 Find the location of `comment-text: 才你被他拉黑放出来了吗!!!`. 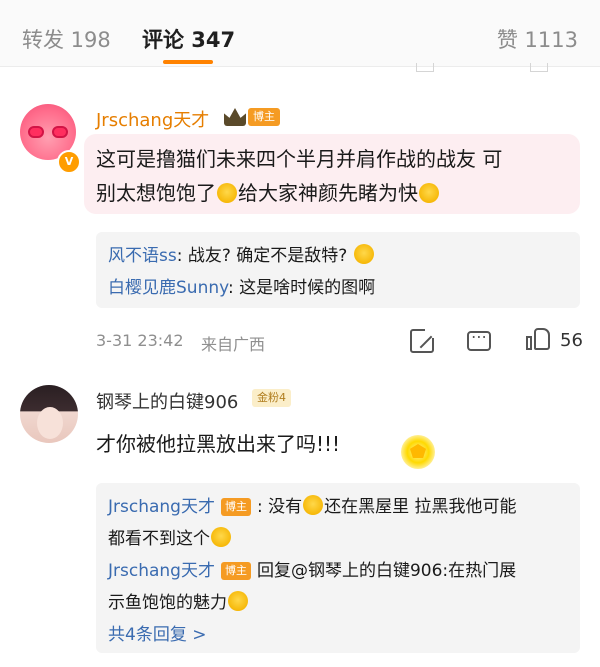

comment-text: 才你被他拉黑放出来了吗!!! is located at coordinates (218, 444).